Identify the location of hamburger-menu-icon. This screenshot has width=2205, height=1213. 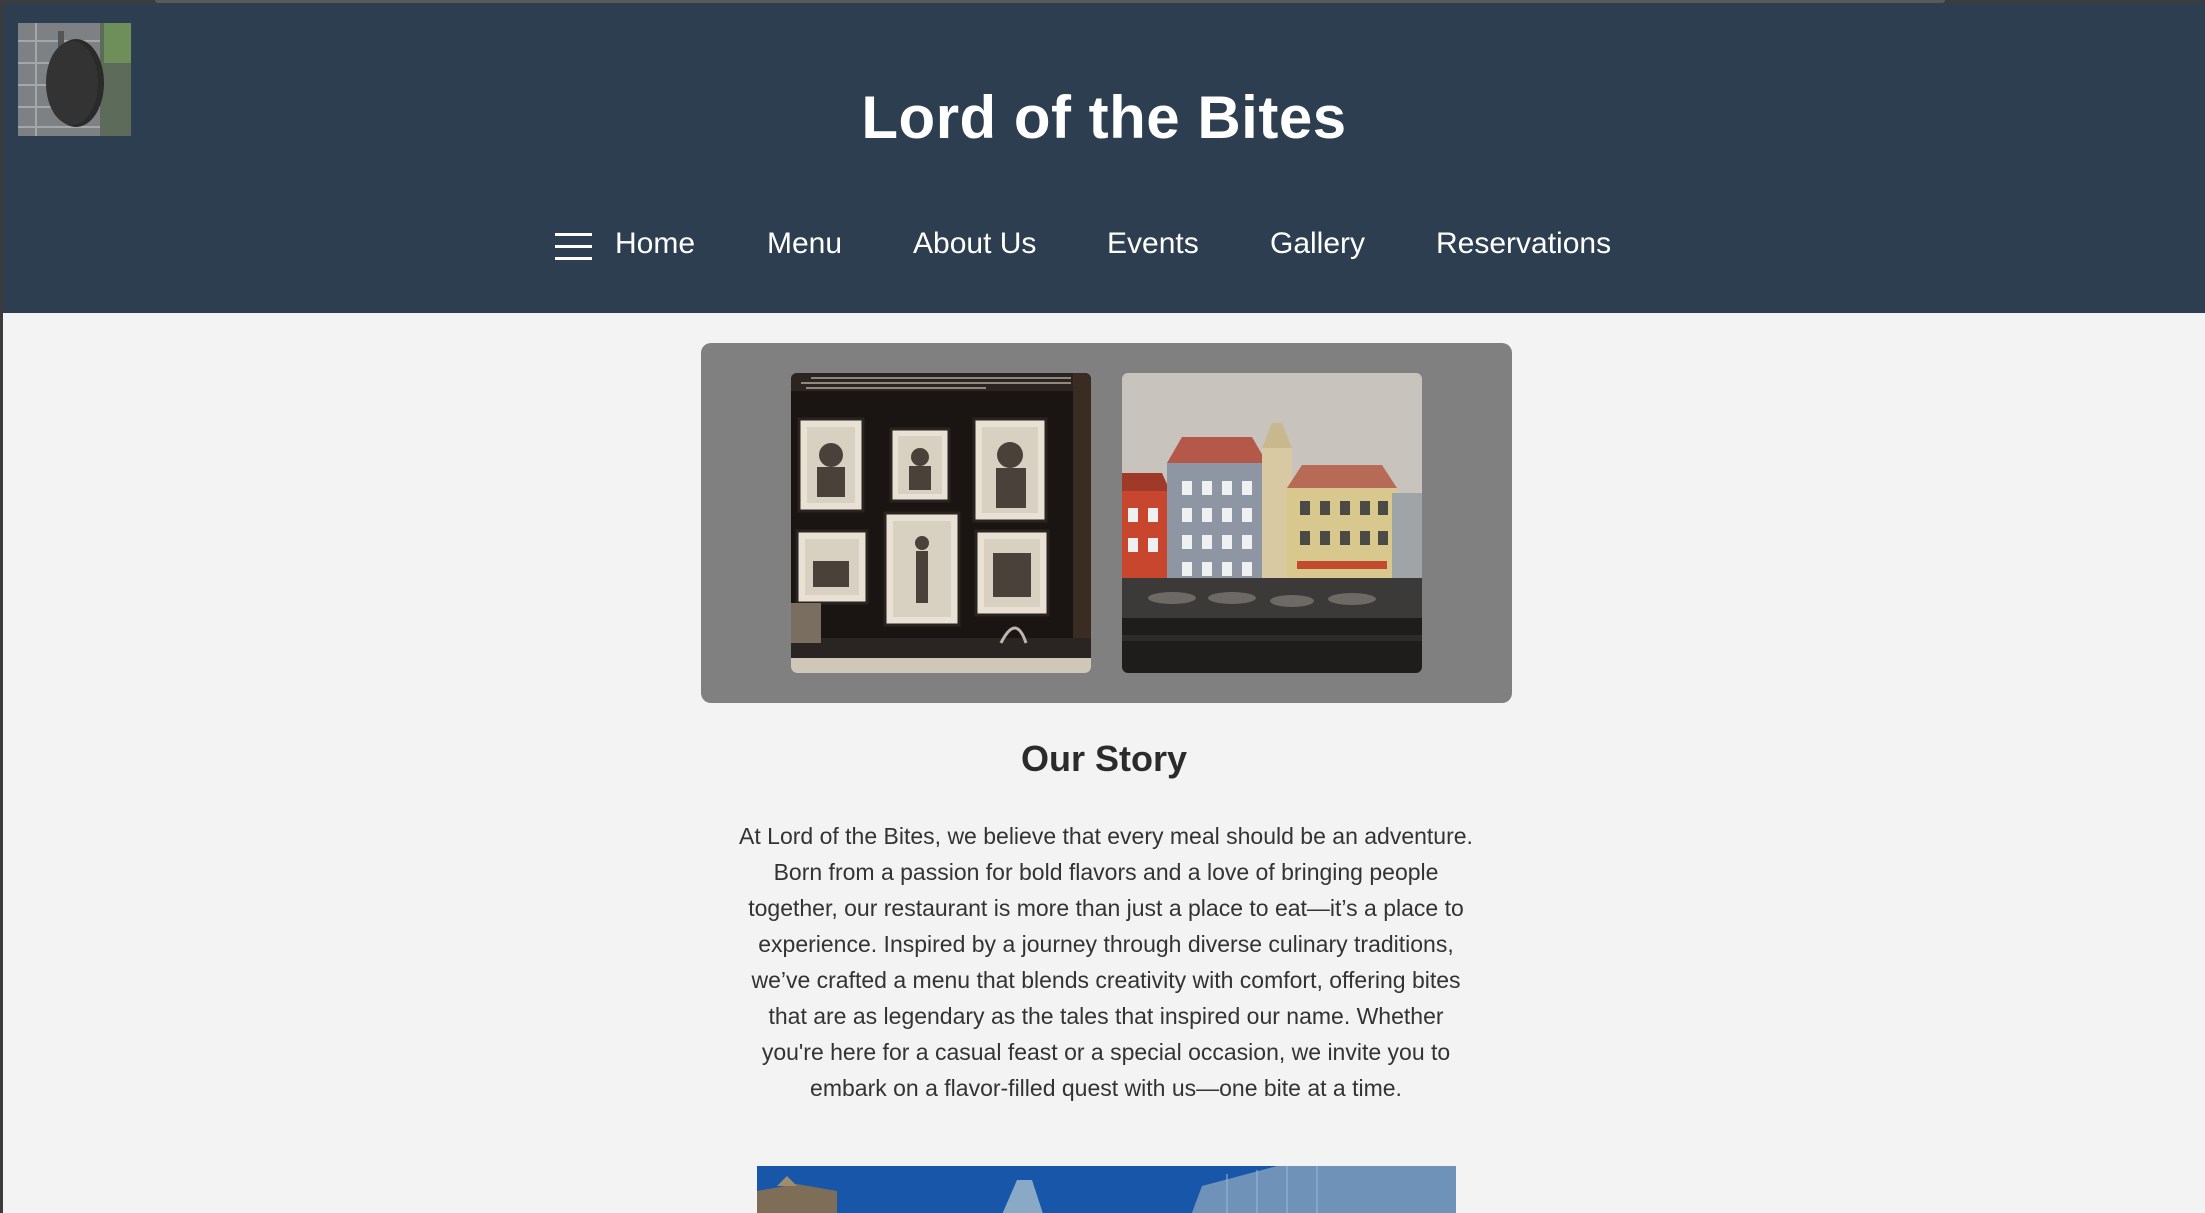
(575, 247).